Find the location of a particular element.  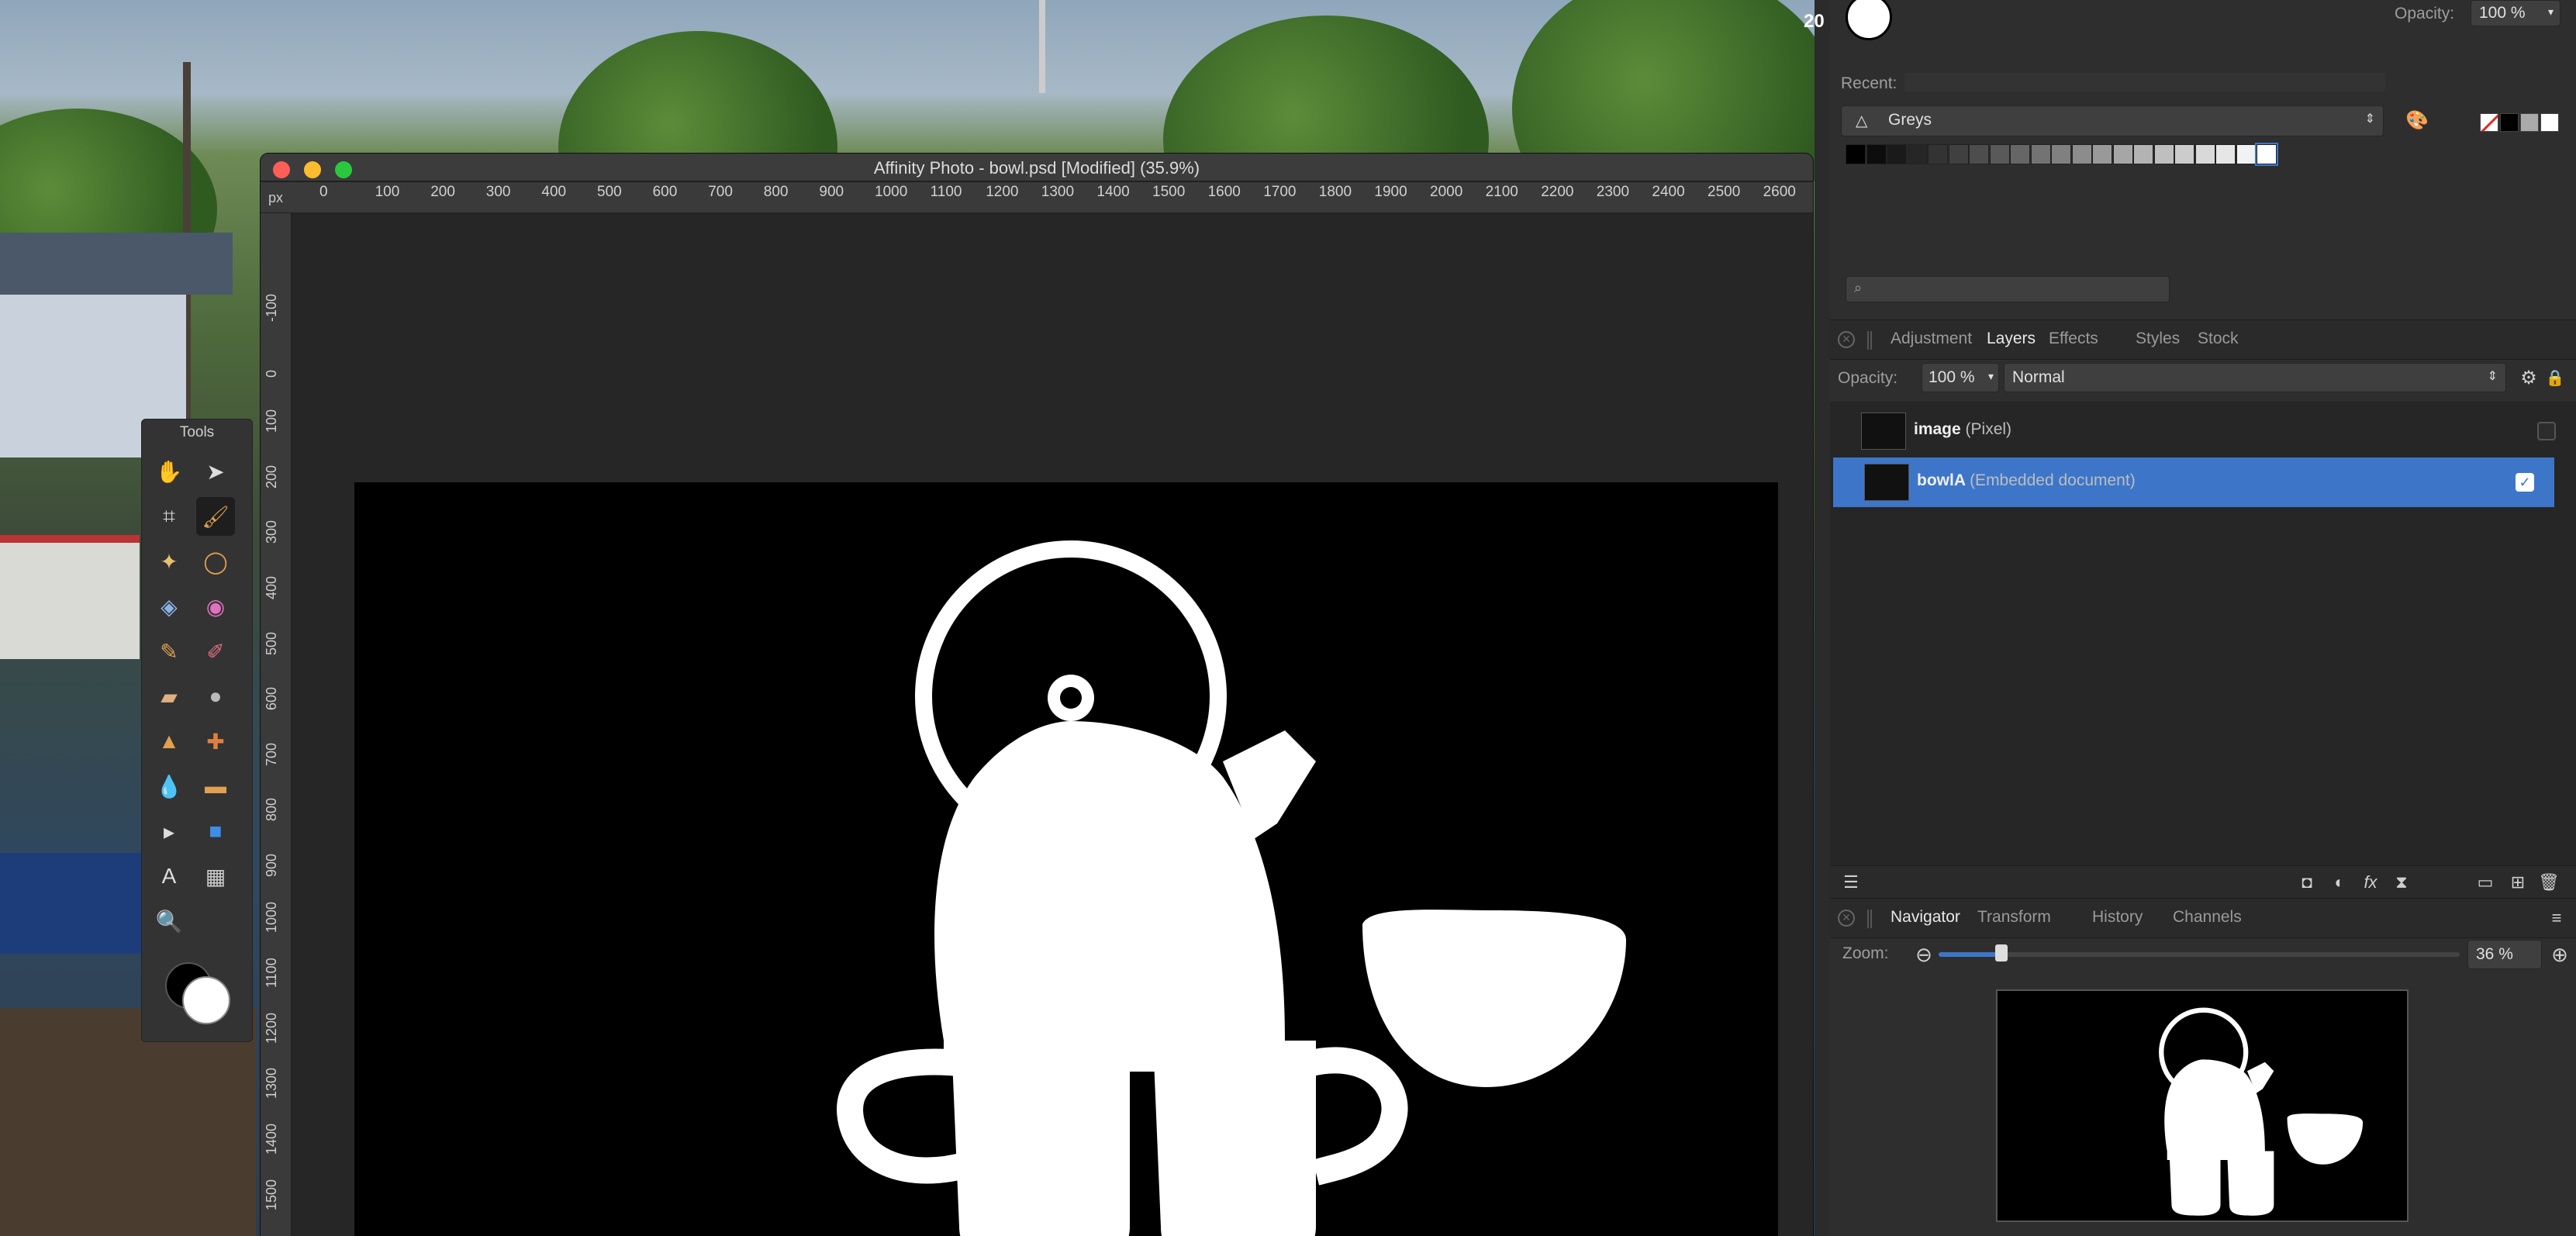

zoom-tool-icon: 🔍 is located at coordinates (169, 921).